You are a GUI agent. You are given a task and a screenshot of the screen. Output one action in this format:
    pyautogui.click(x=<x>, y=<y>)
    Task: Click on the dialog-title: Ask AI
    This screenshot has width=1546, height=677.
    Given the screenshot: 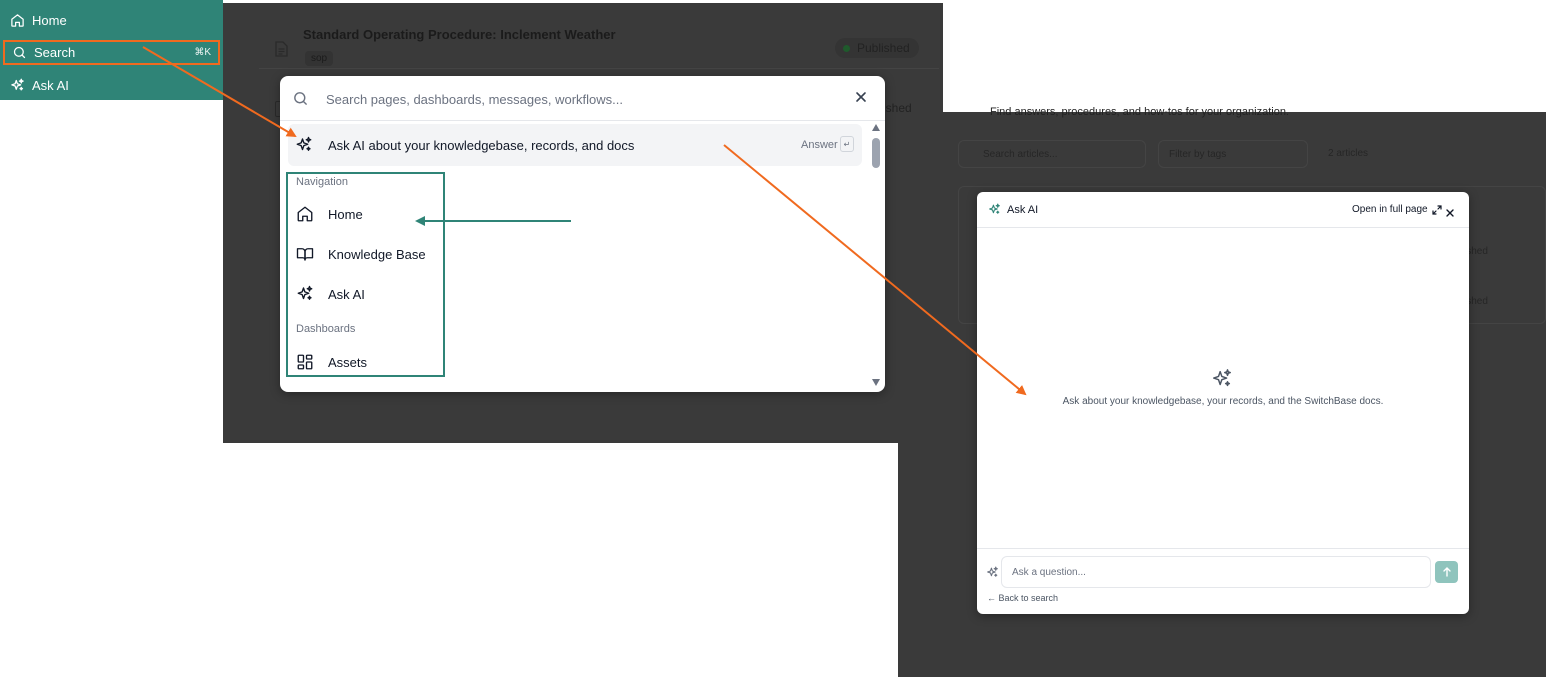 What is the action you would take?
    pyautogui.click(x=1023, y=210)
    